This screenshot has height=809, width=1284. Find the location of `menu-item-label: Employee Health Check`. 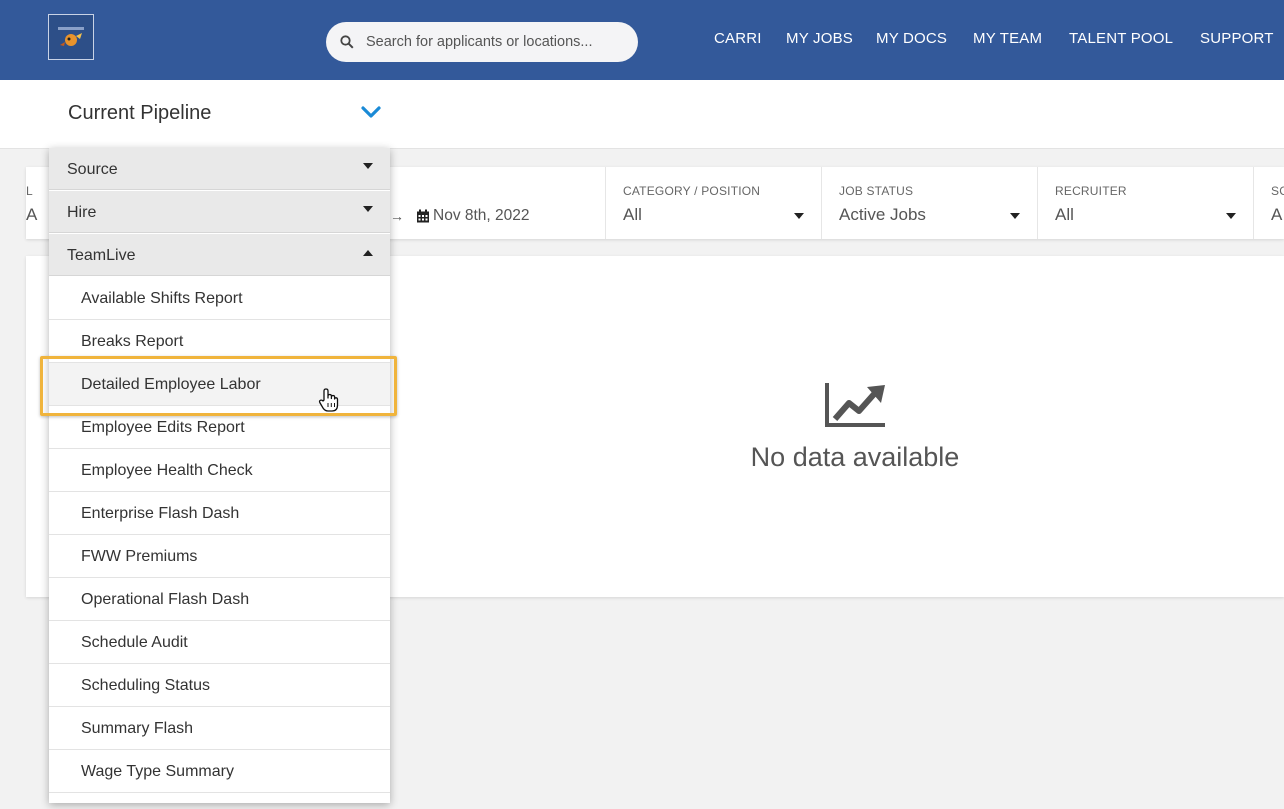

menu-item-label: Employee Health Check is located at coordinates (167, 470).